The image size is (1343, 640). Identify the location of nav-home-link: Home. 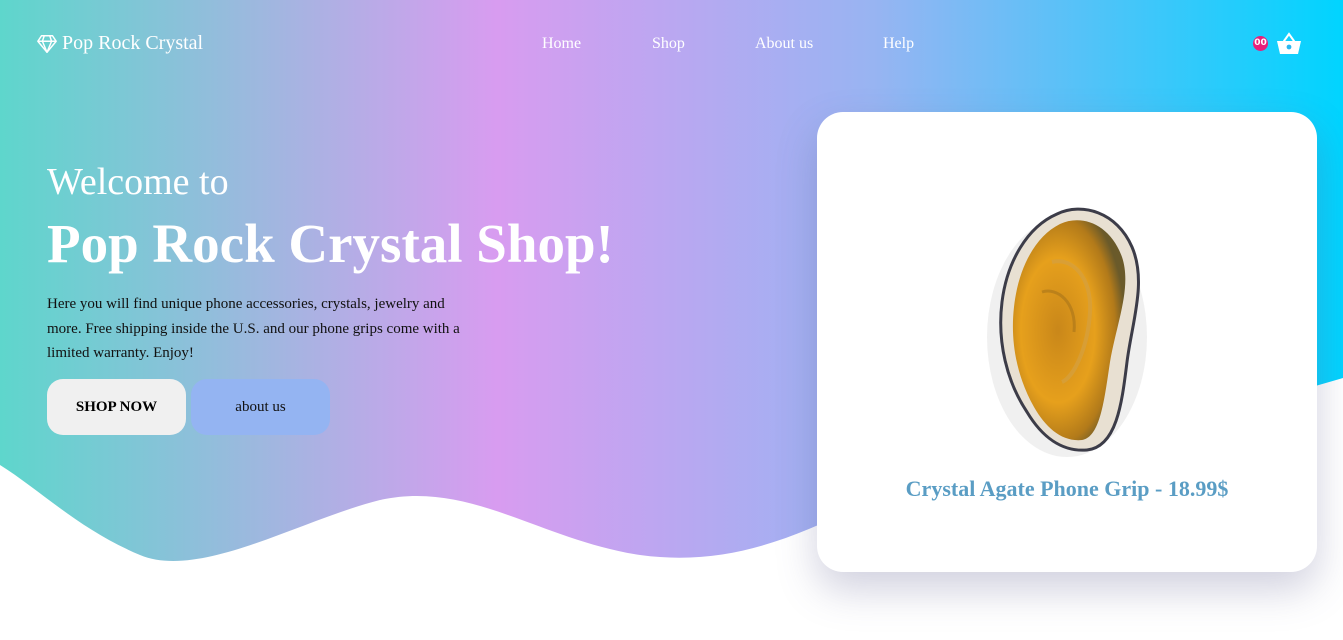
(561, 44).